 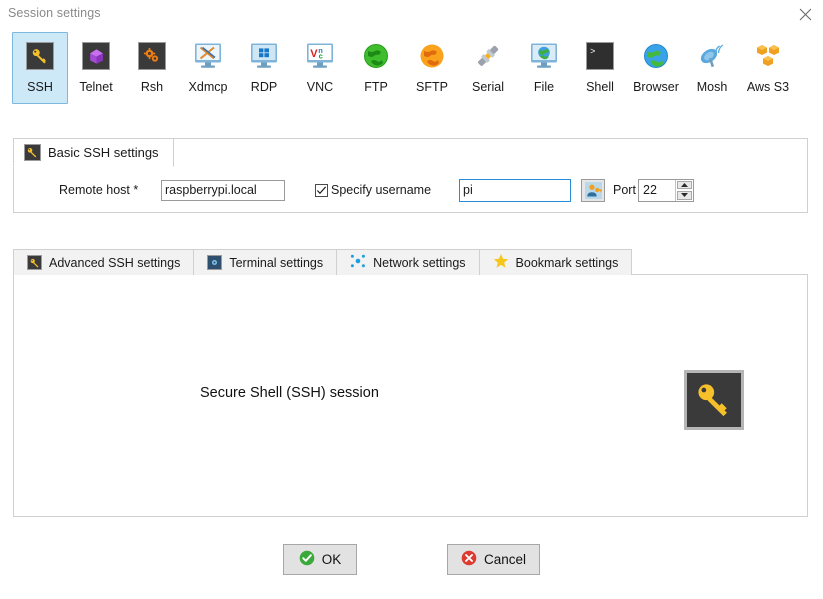 I want to click on dialog-titlebar: Session settings, so click(x=411, y=13).